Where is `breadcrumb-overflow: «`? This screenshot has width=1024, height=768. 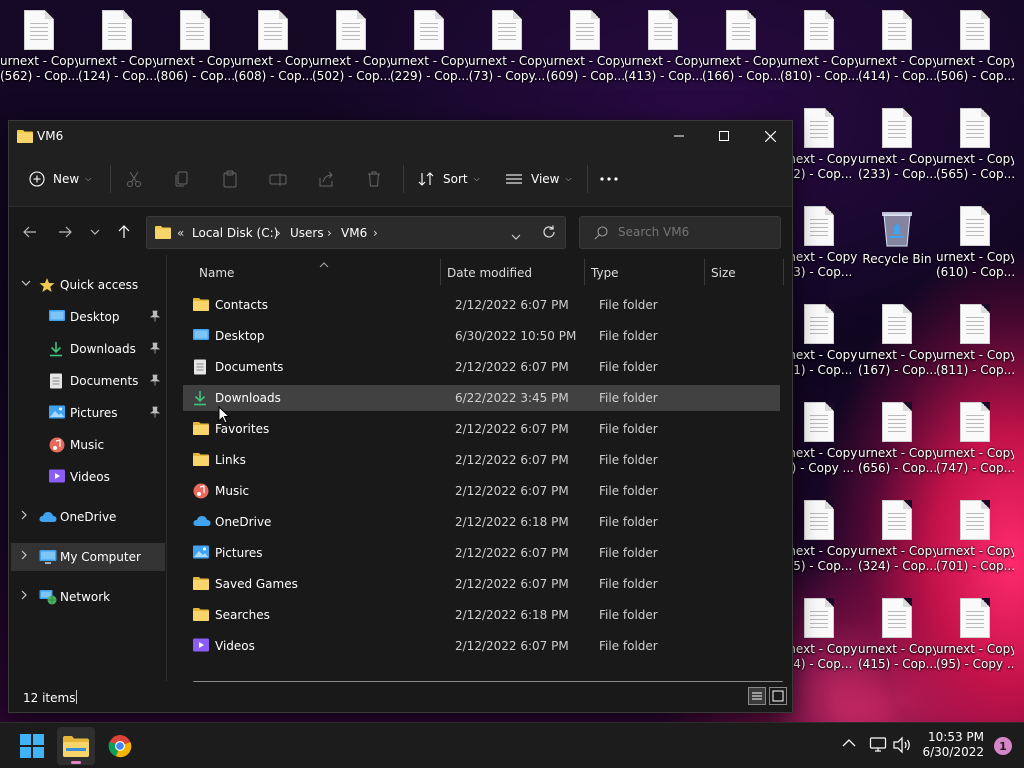 breadcrumb-overflow: « is located at coordinates (180, 233).